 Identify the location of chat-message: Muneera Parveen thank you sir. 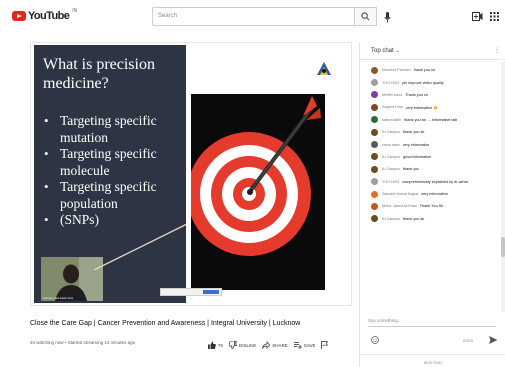
(430, 70).